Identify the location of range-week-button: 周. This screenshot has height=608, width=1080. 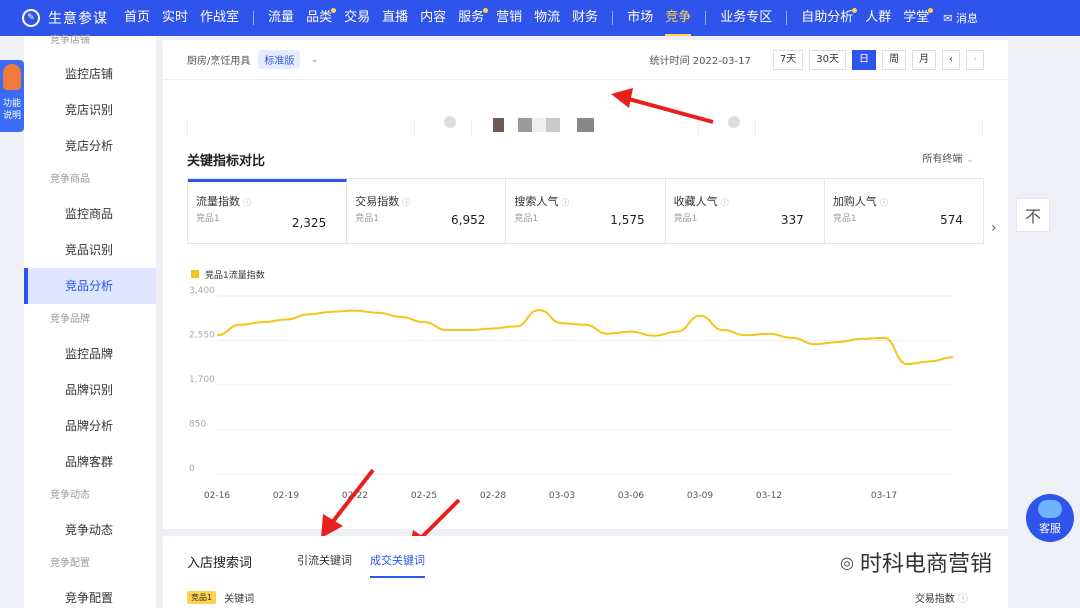
(894, 59).